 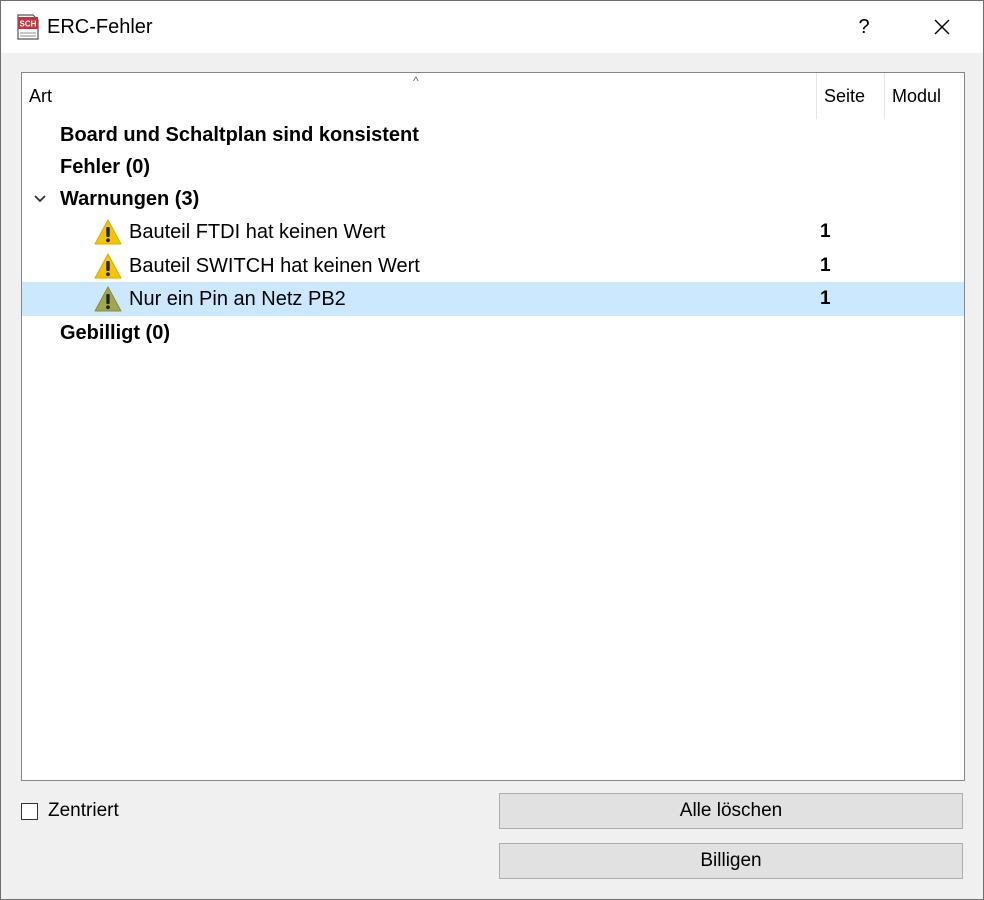 I want to click on warning-item-label: Nur ein Pin an Netz PB2, so click(x=237, y=298).